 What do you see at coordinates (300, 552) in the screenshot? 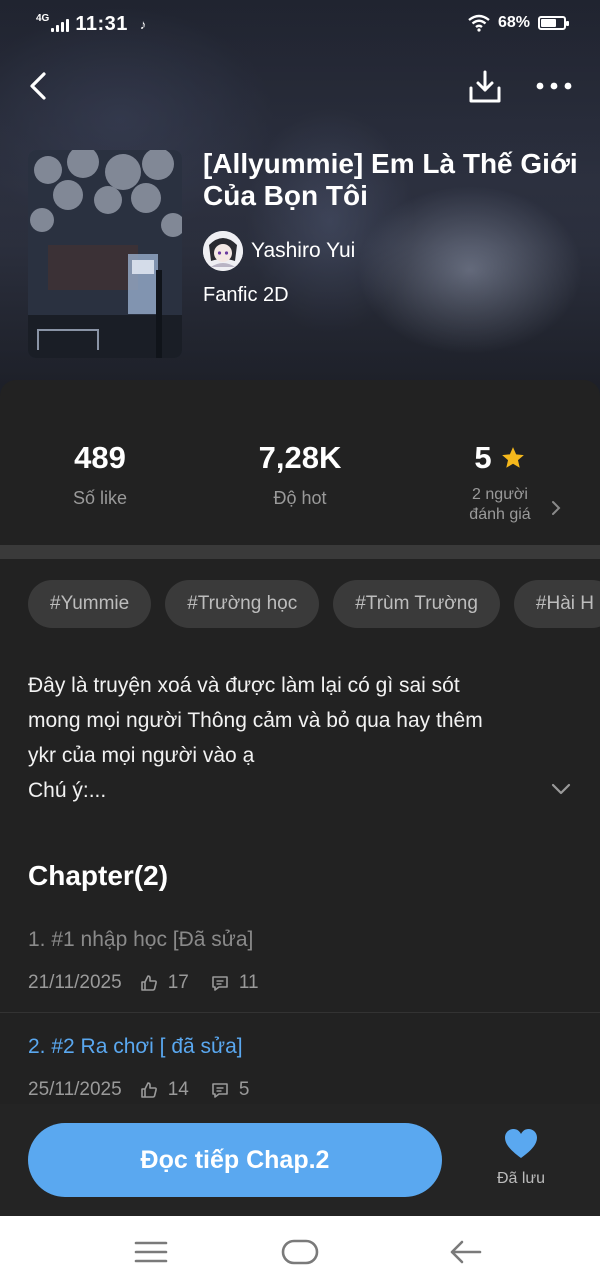
I see `section-divider` at bounding box center [300, 552].